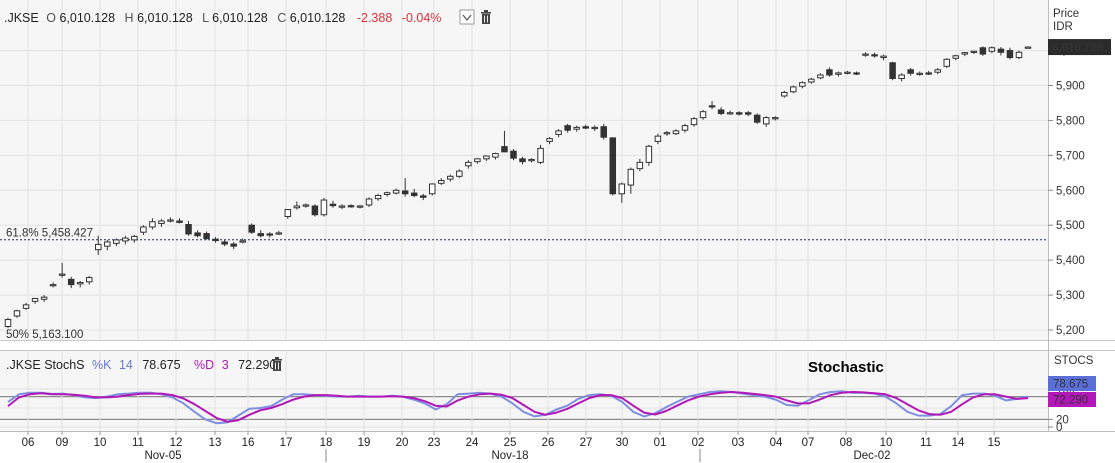 The width and height of the screenshot is (1115, 463). I want to click on price-tick-label: 5,200, so click(1070, 331).